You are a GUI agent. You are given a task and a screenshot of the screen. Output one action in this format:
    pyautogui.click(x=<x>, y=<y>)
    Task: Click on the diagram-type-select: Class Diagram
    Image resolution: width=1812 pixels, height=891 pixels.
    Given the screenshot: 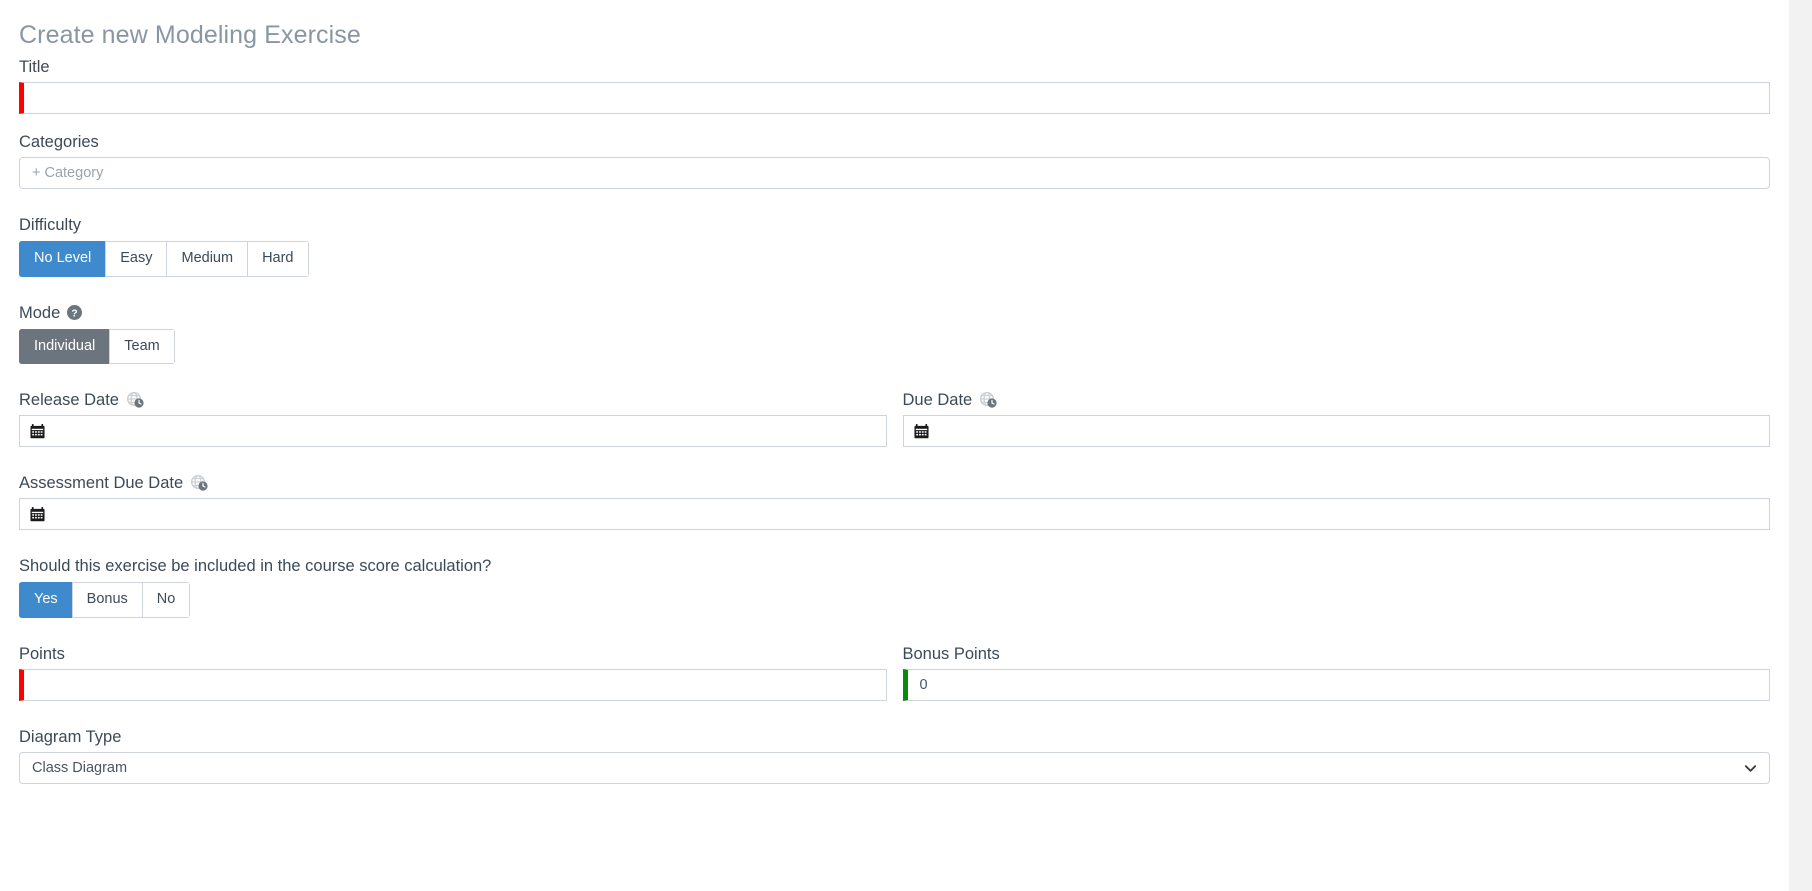 What is the action you would take?
    pyautogui.click(x=894, y=767)
    